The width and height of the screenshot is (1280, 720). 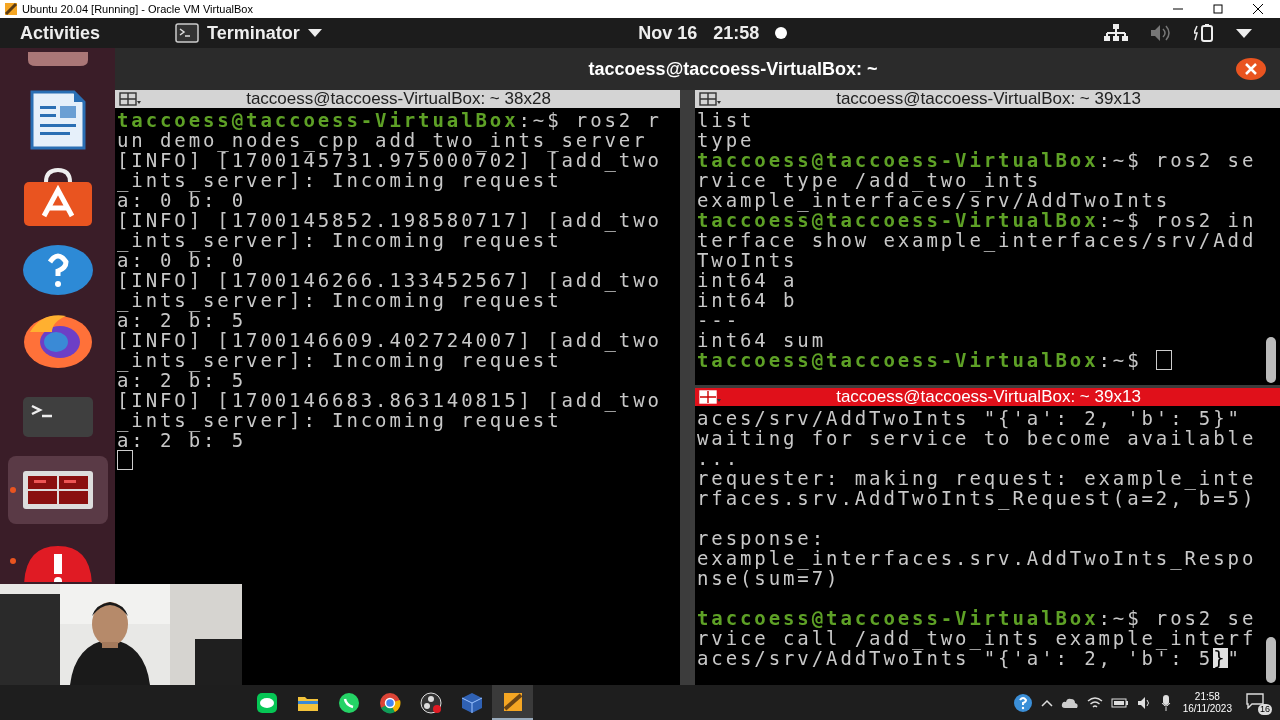 I want to click on output-text: [INFO] [1700145731.975000702] [add_two, so click(x=389, y=160).